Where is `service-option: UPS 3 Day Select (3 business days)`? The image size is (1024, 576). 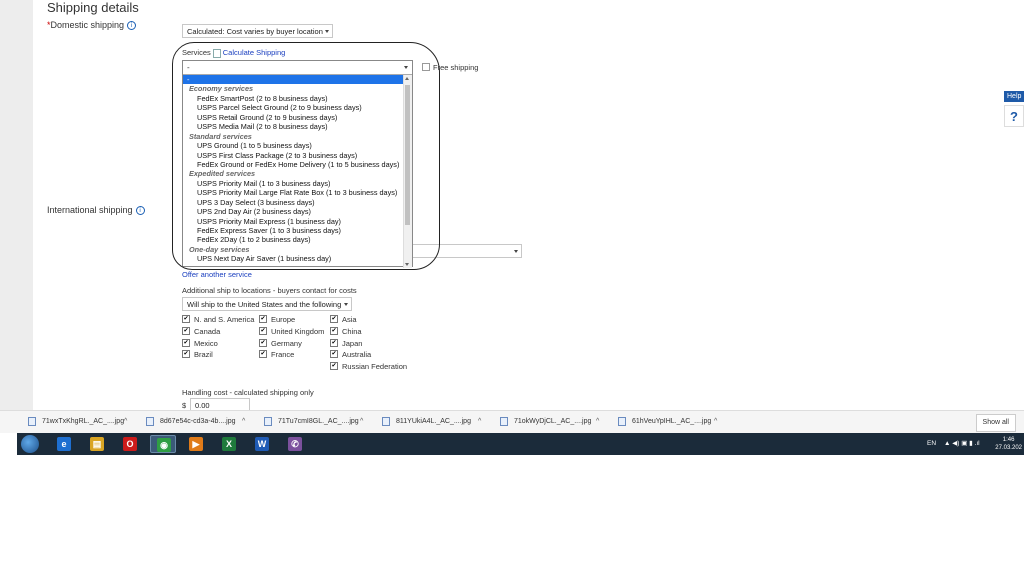
service-option: UPS 3 Day Select (3 business days) is located at coordinates (293, 202).